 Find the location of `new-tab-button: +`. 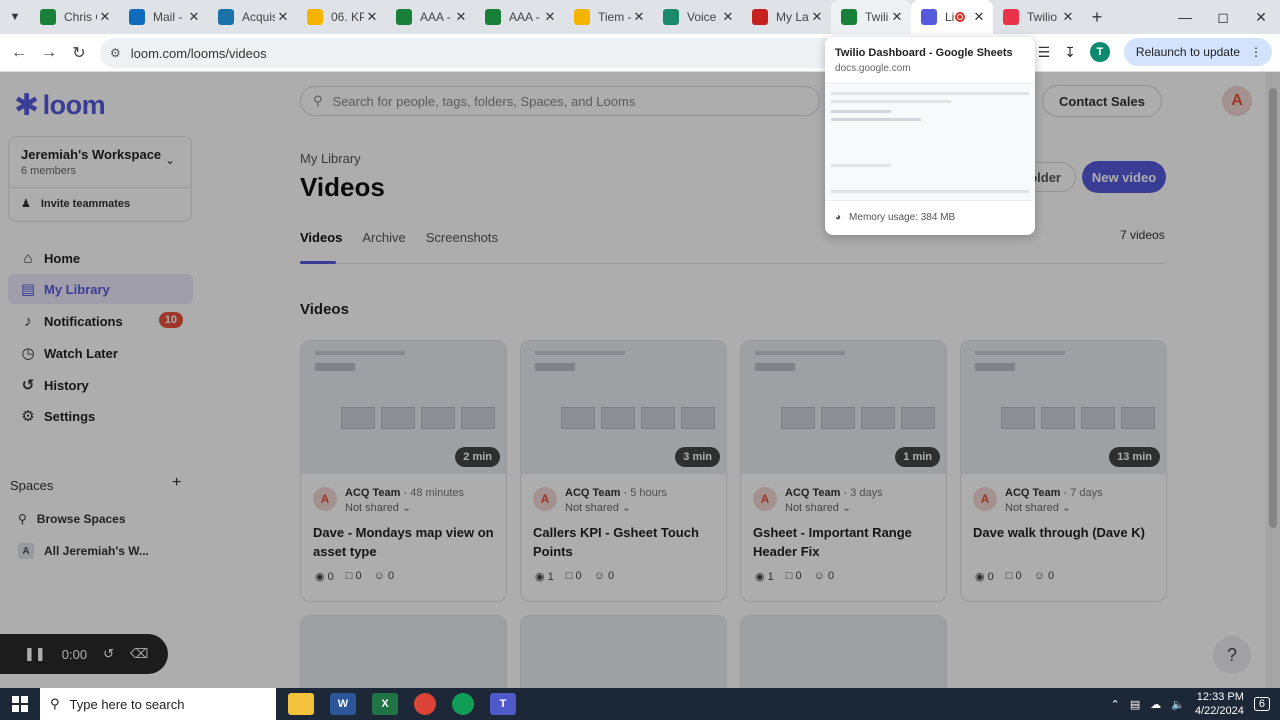

new-tab-button: + is located at coordinates (1097, 17).